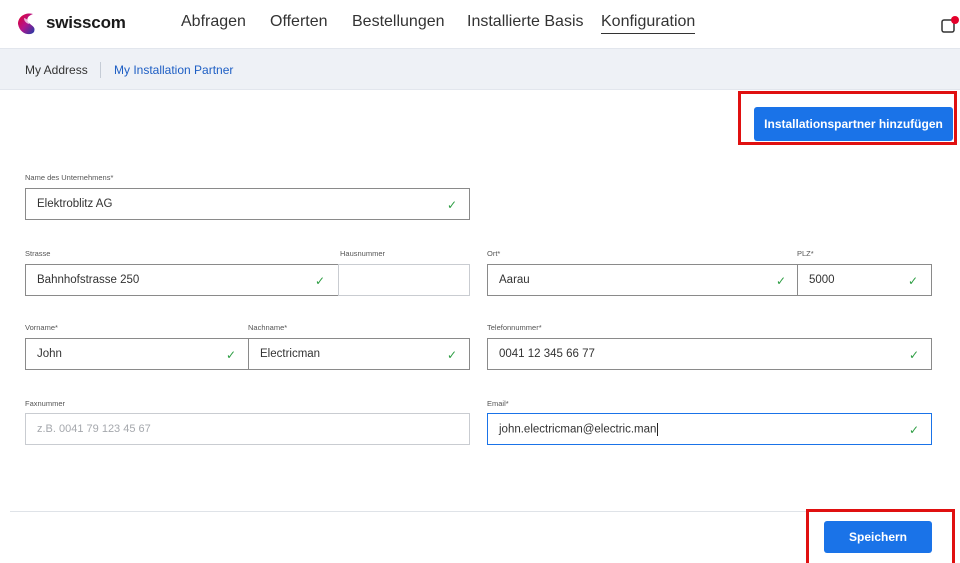  Describe the element at coordinates (480, 69) in the screenshot. I see `sub-navigation: My Address My Installation Partner` at that location.